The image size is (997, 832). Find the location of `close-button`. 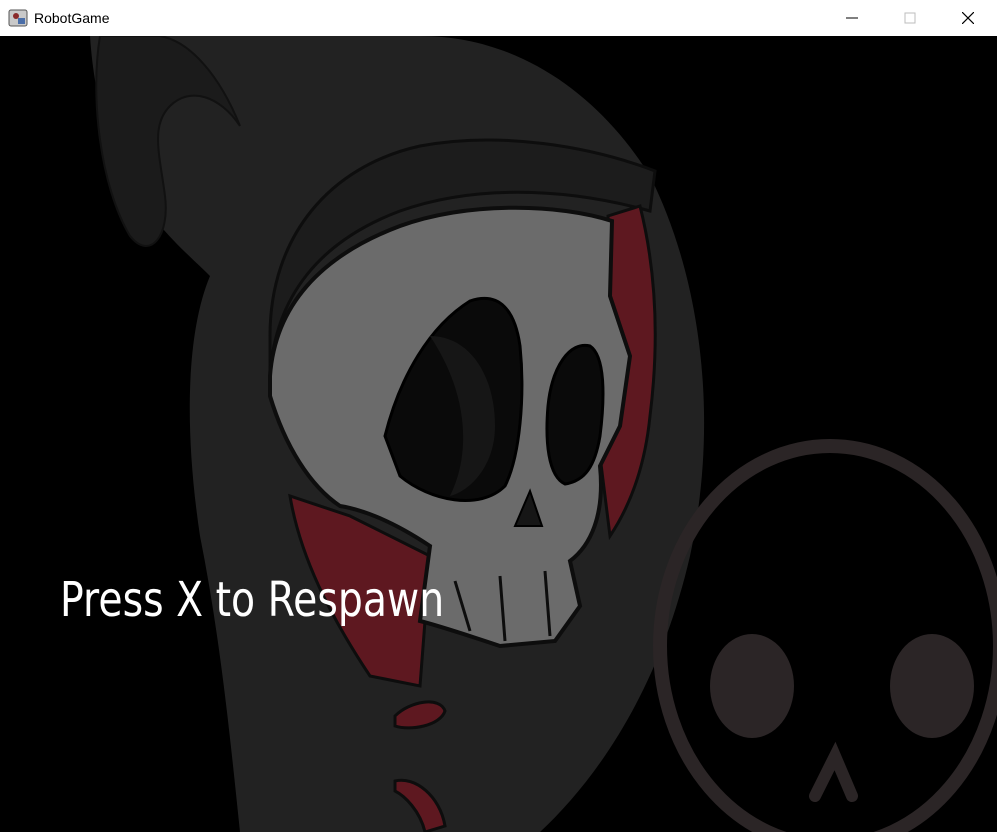

close-button is located at coordinates (968, 18).